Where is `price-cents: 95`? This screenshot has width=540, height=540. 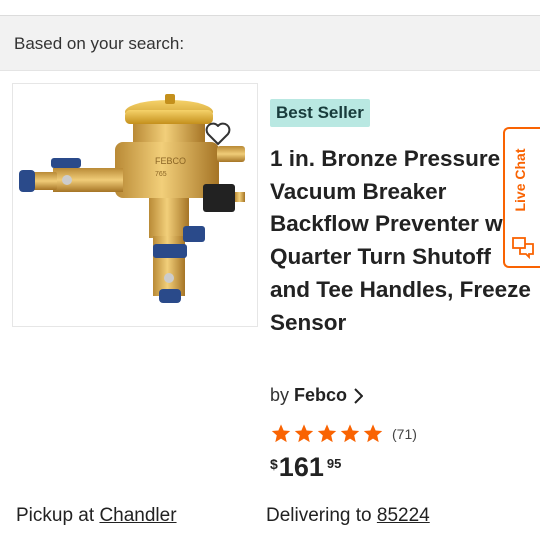
price-cents: 95 is located at coordinates (334, 463).